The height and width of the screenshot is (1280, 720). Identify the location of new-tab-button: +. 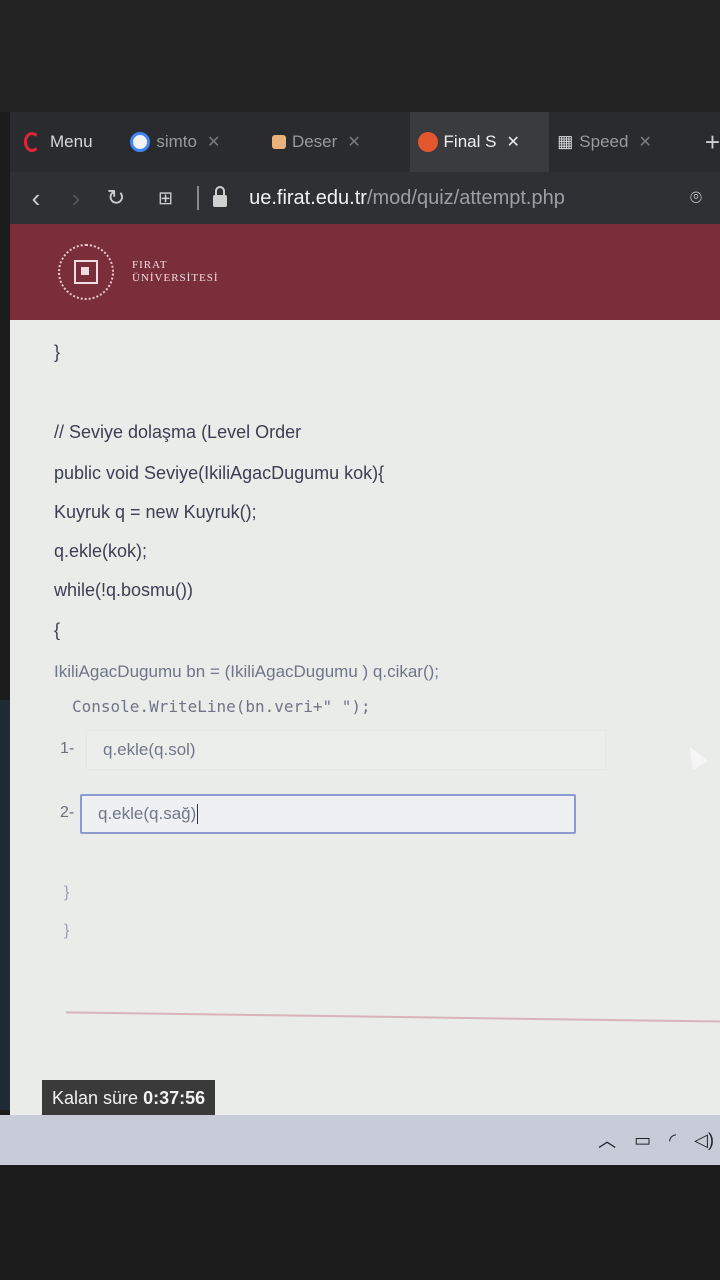
(706, 142).